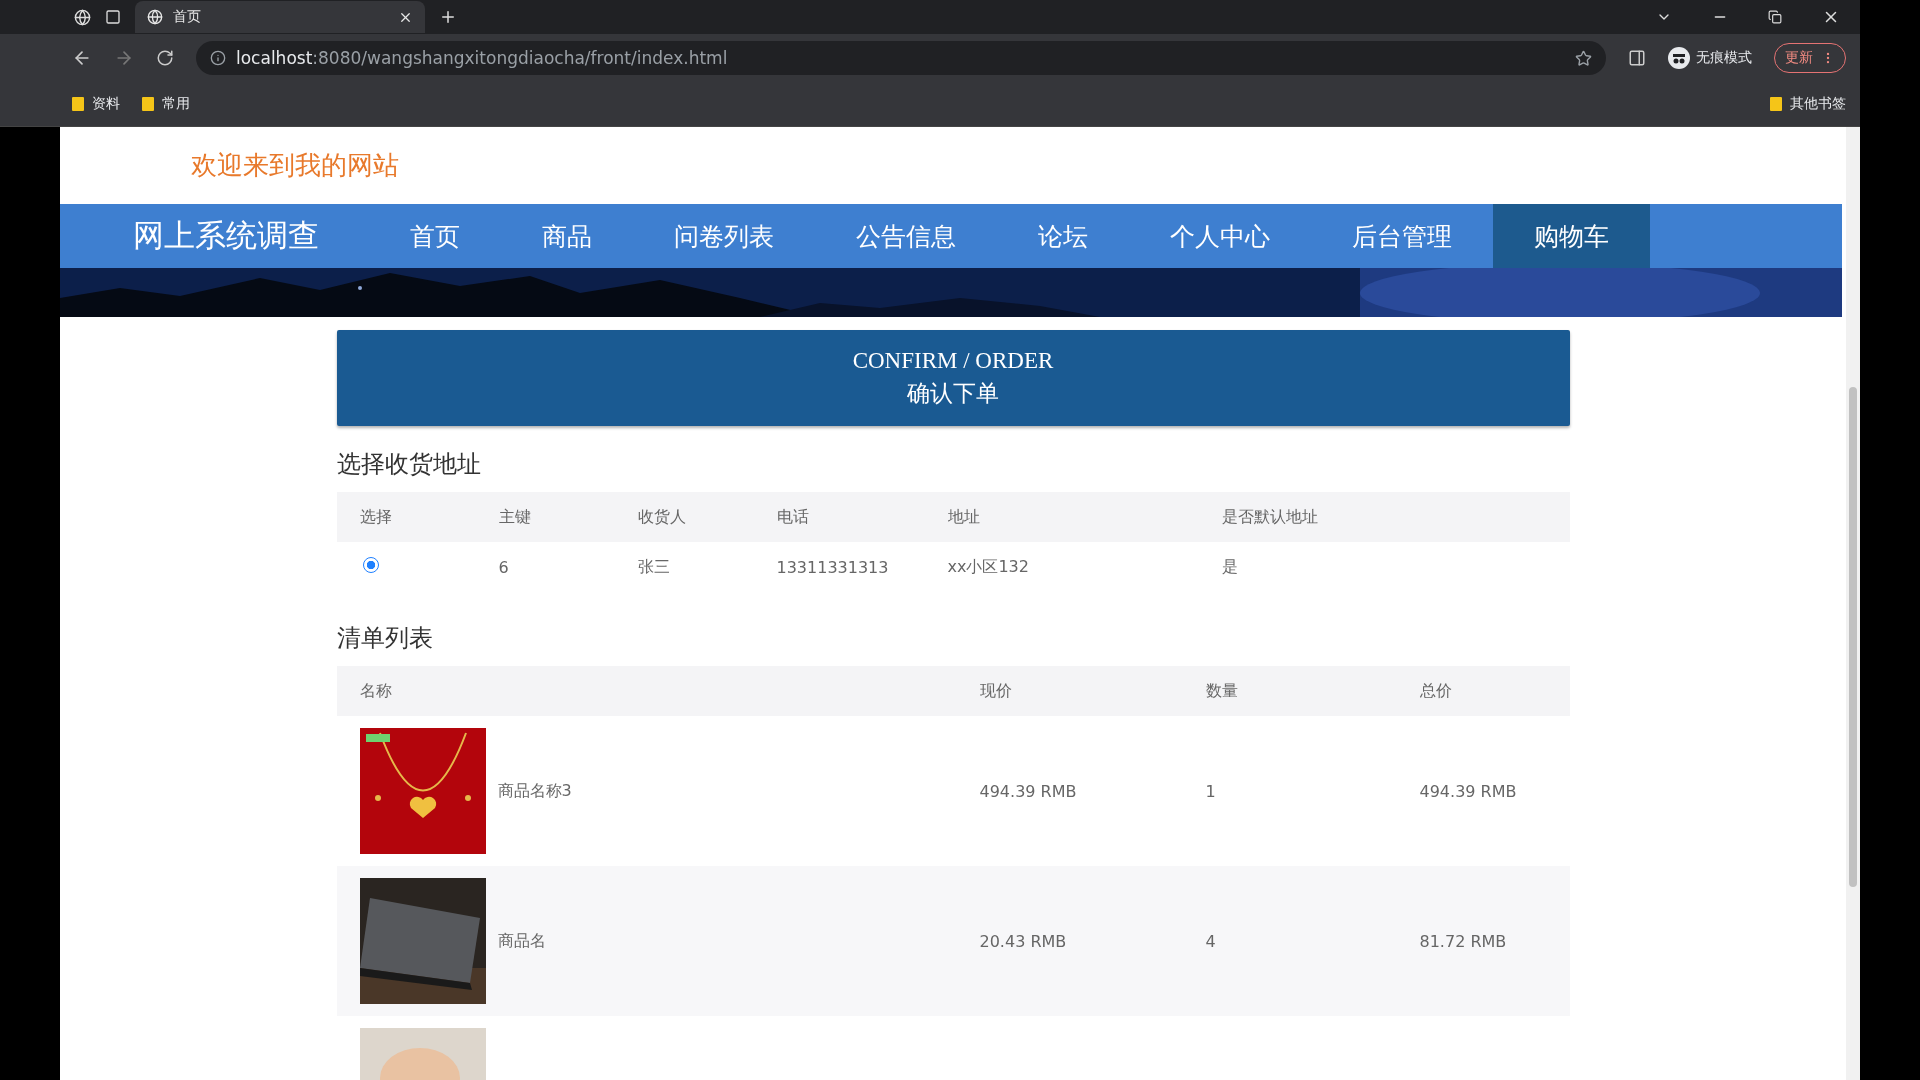 Image resolution: width=1920 pixels, height=1080 pixels. I want to click on table-cell-text: 1, so click(1211, 791).